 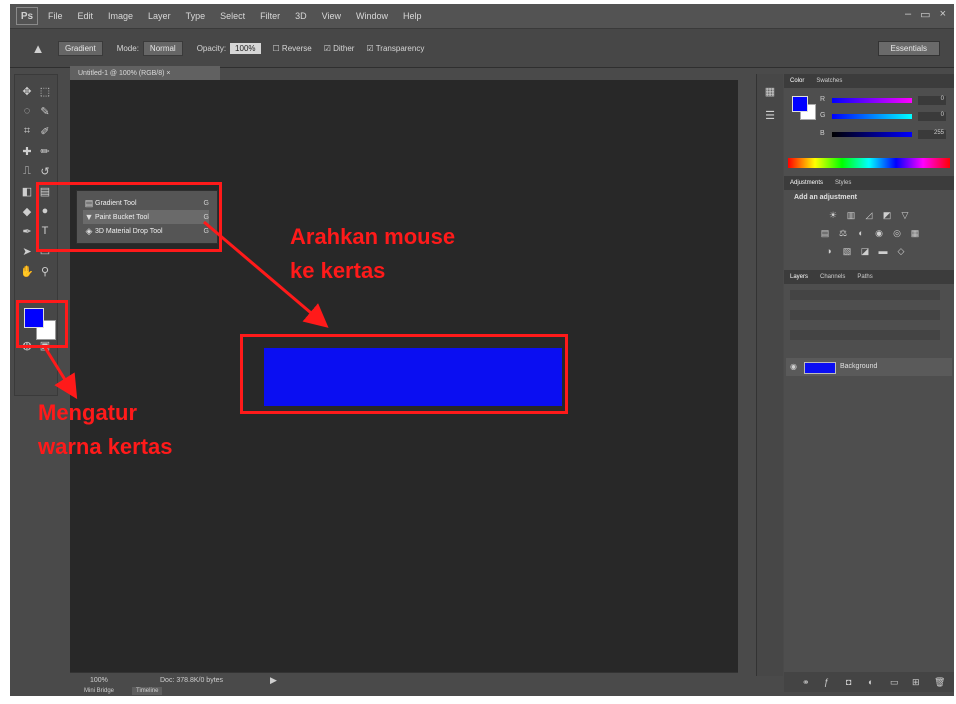 What do you see at coordinates (373, 236) in the screenshot?
I see `annotation-line-1: Arahkan mouse` at bounding box center [373, 236].